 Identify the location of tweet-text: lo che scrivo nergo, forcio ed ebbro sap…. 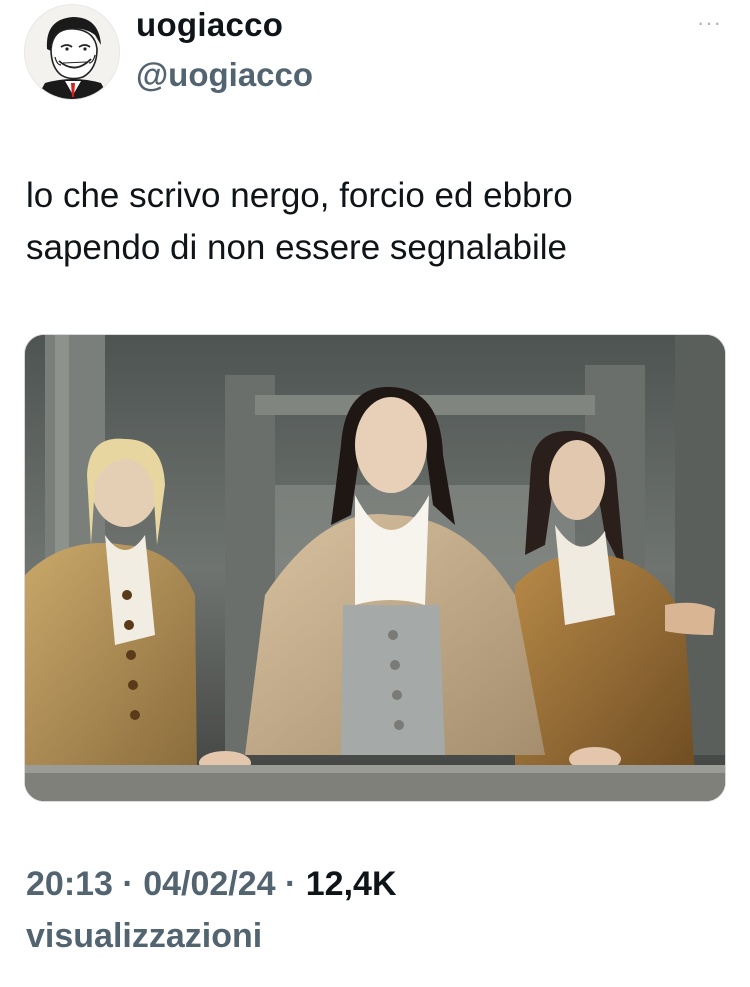
(376, 222).